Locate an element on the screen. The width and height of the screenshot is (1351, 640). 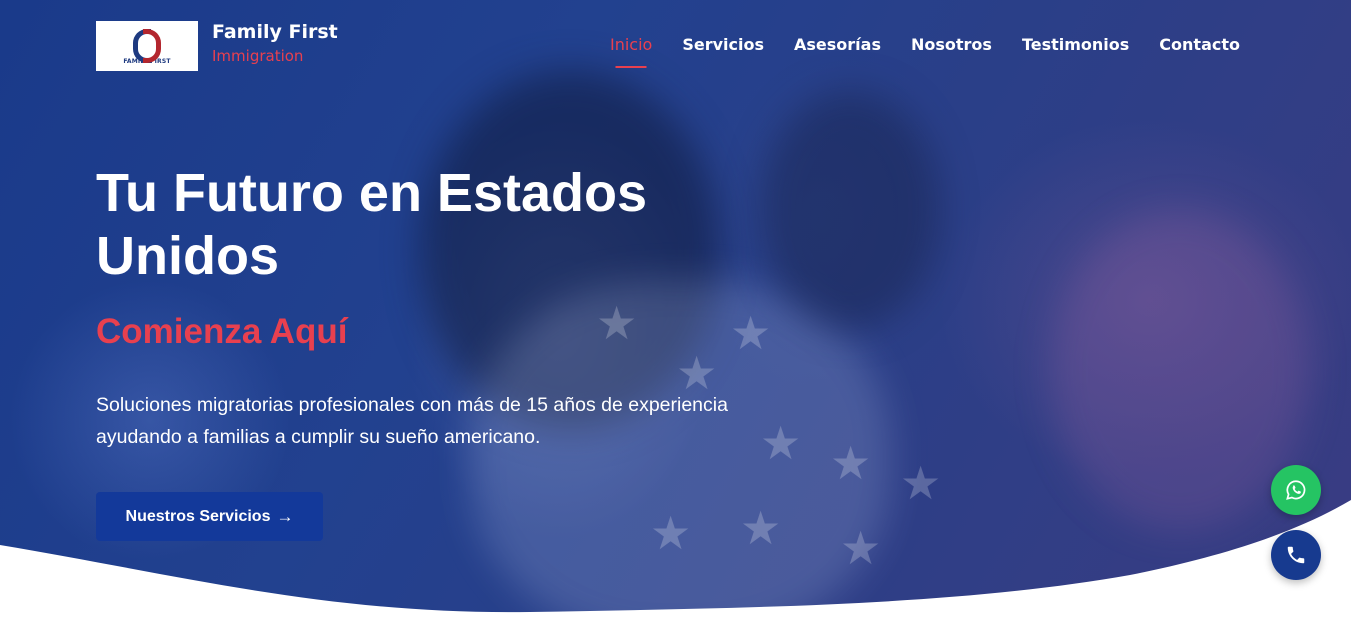
cta-label: Nuestros Servicios is located at coordinates (198, 516).